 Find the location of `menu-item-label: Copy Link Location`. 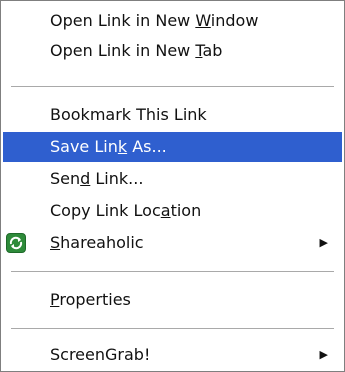

menu-item-label: Copy Link Location is located at coordinates (126, 210).